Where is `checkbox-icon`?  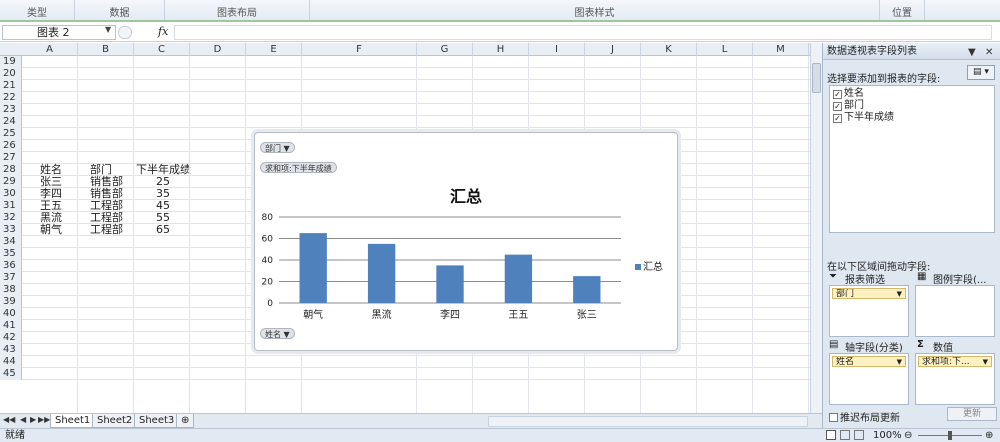
checkbox-icon is located at coordinates (833, 417).